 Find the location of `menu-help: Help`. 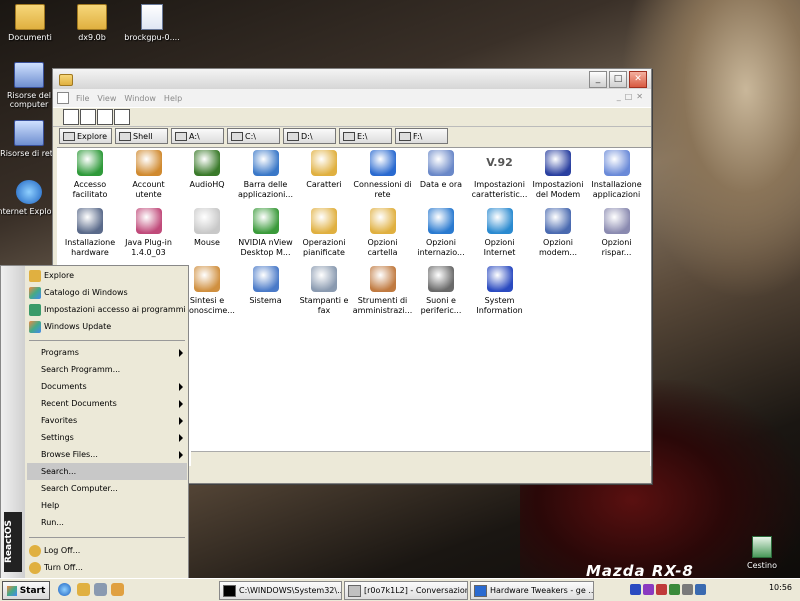

menu-help: Help is located at coordinates (173, 98).